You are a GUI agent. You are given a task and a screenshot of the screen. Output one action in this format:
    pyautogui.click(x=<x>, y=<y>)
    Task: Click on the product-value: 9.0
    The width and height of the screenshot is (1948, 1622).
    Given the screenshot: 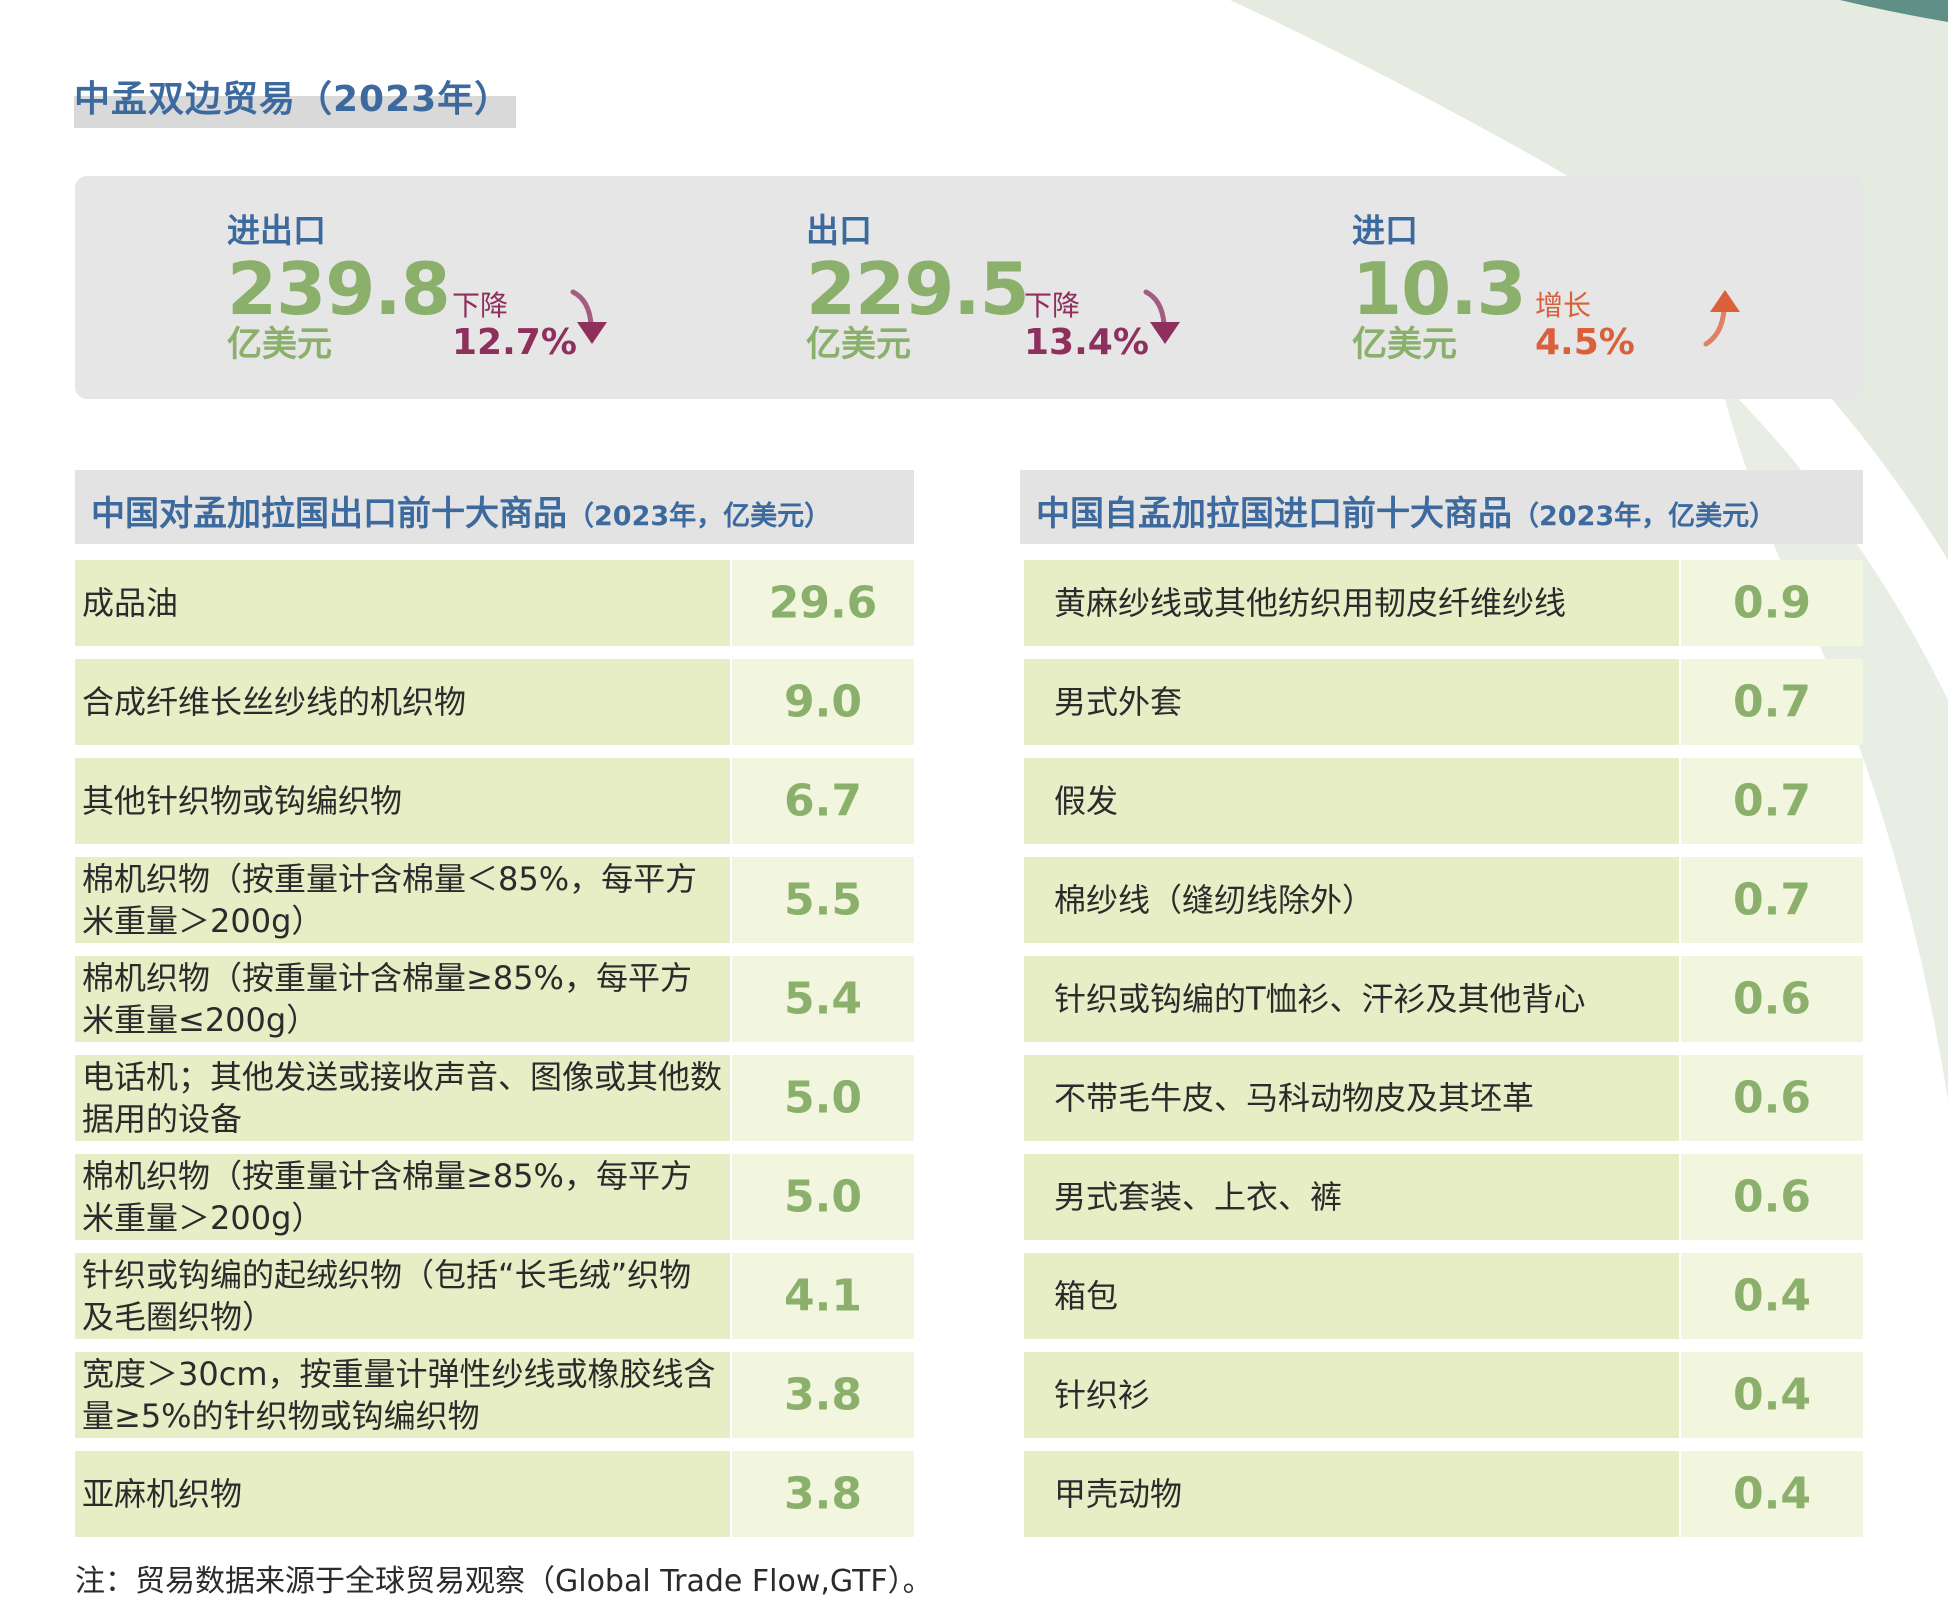 What is the action you would take?
    pyautogui.click(x=823, y=702)
    